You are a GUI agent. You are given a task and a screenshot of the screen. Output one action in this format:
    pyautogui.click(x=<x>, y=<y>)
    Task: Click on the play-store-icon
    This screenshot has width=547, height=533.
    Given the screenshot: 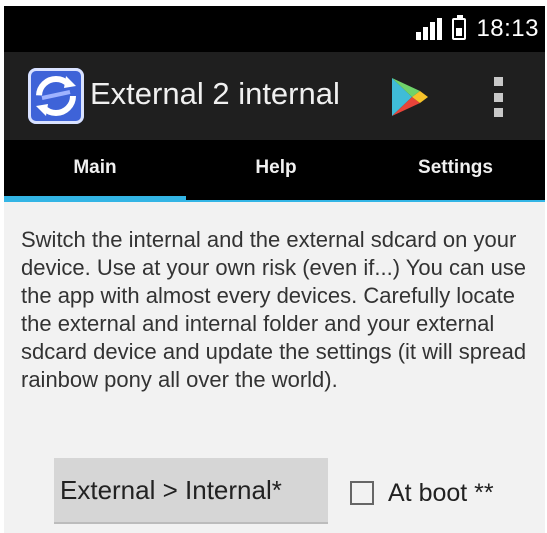 What is the action you would take?
    pyautogui.click(x=410, y=97)
    